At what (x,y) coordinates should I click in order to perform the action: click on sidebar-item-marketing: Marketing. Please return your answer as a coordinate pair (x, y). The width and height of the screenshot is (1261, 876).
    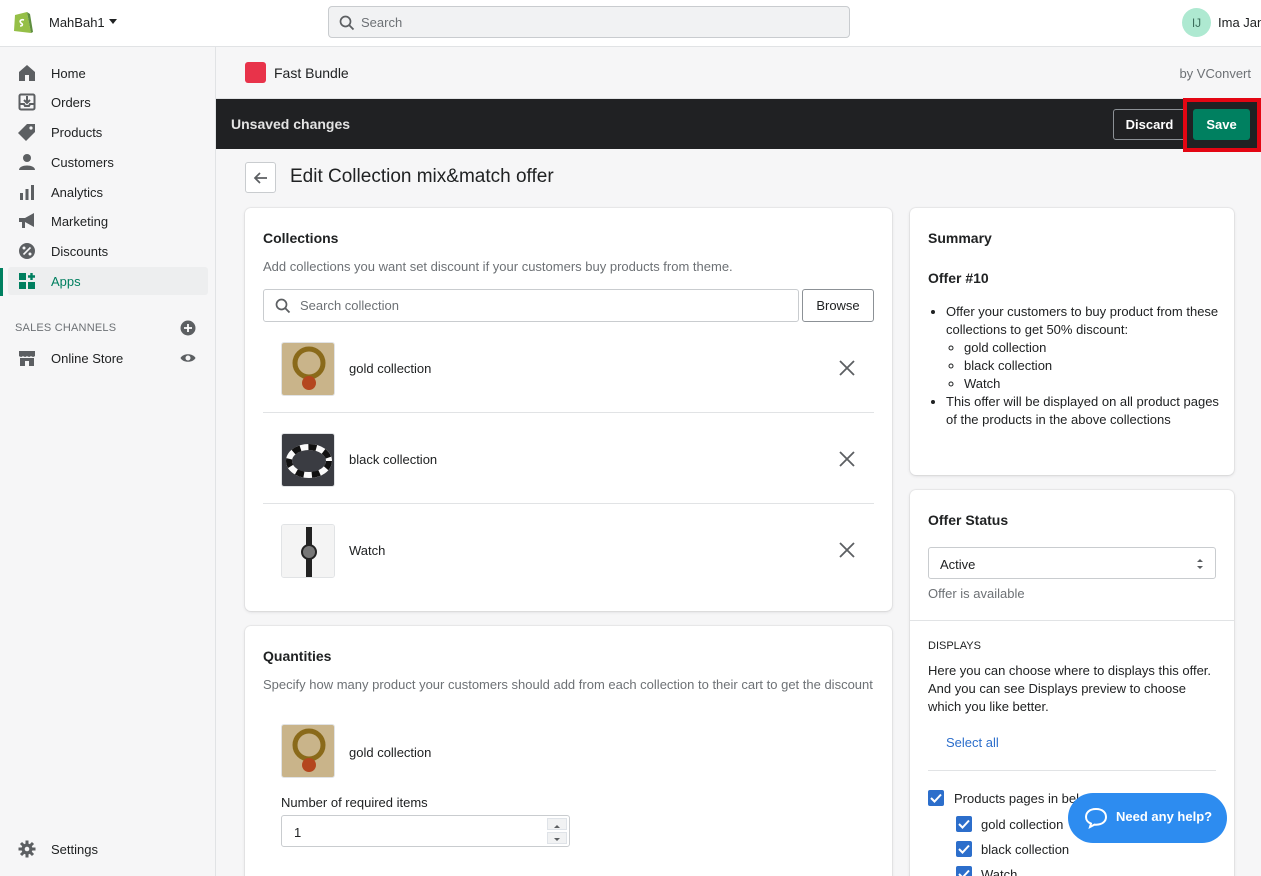
    Looking at the image, I should click on (108, 221).